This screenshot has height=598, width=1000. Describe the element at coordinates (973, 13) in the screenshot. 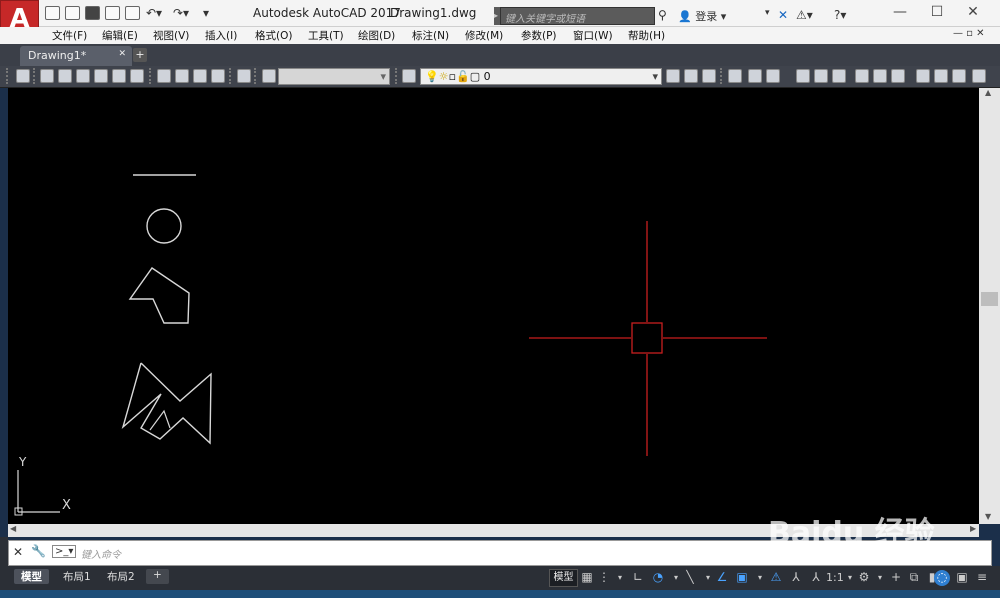

I see `close-window-button: ✕` at that location.